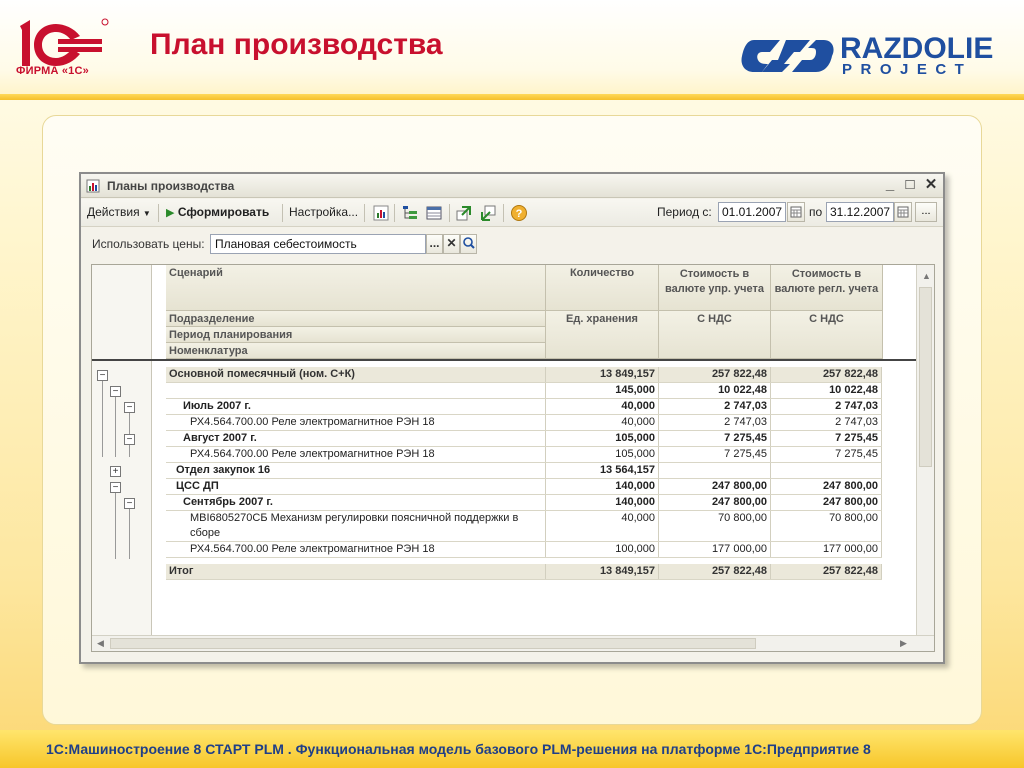 The height and width of the screenshot is (768, 1024). Describe the element at coordinates (433, 643) in the screenshot. I see `horizontal-scroll-thumb` at that location.